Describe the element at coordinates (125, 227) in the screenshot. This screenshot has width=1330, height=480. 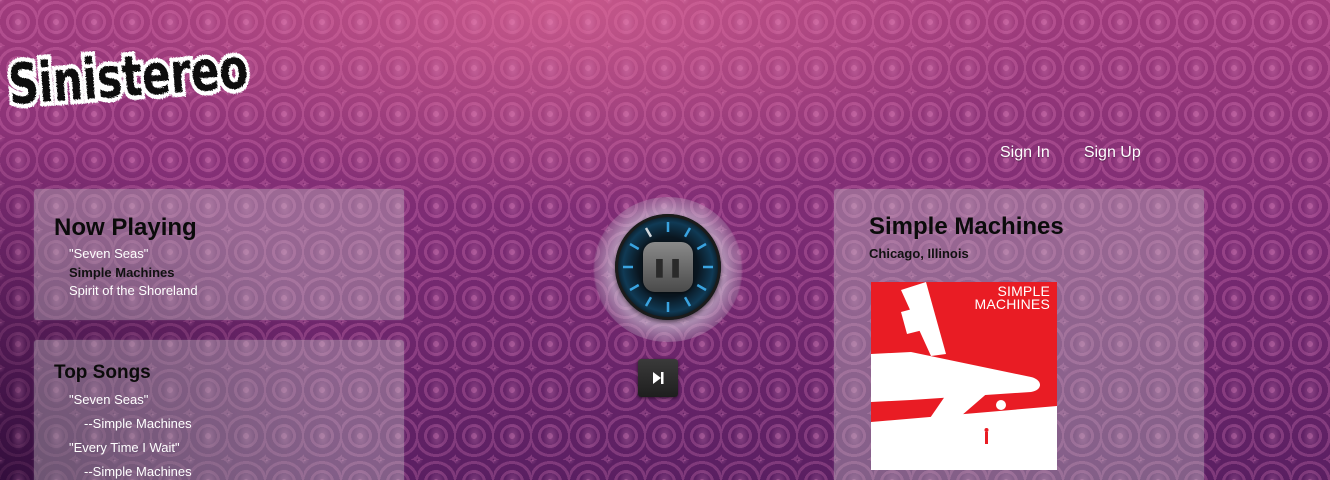
I see `now-playing-heading: Now Playing` at that location.